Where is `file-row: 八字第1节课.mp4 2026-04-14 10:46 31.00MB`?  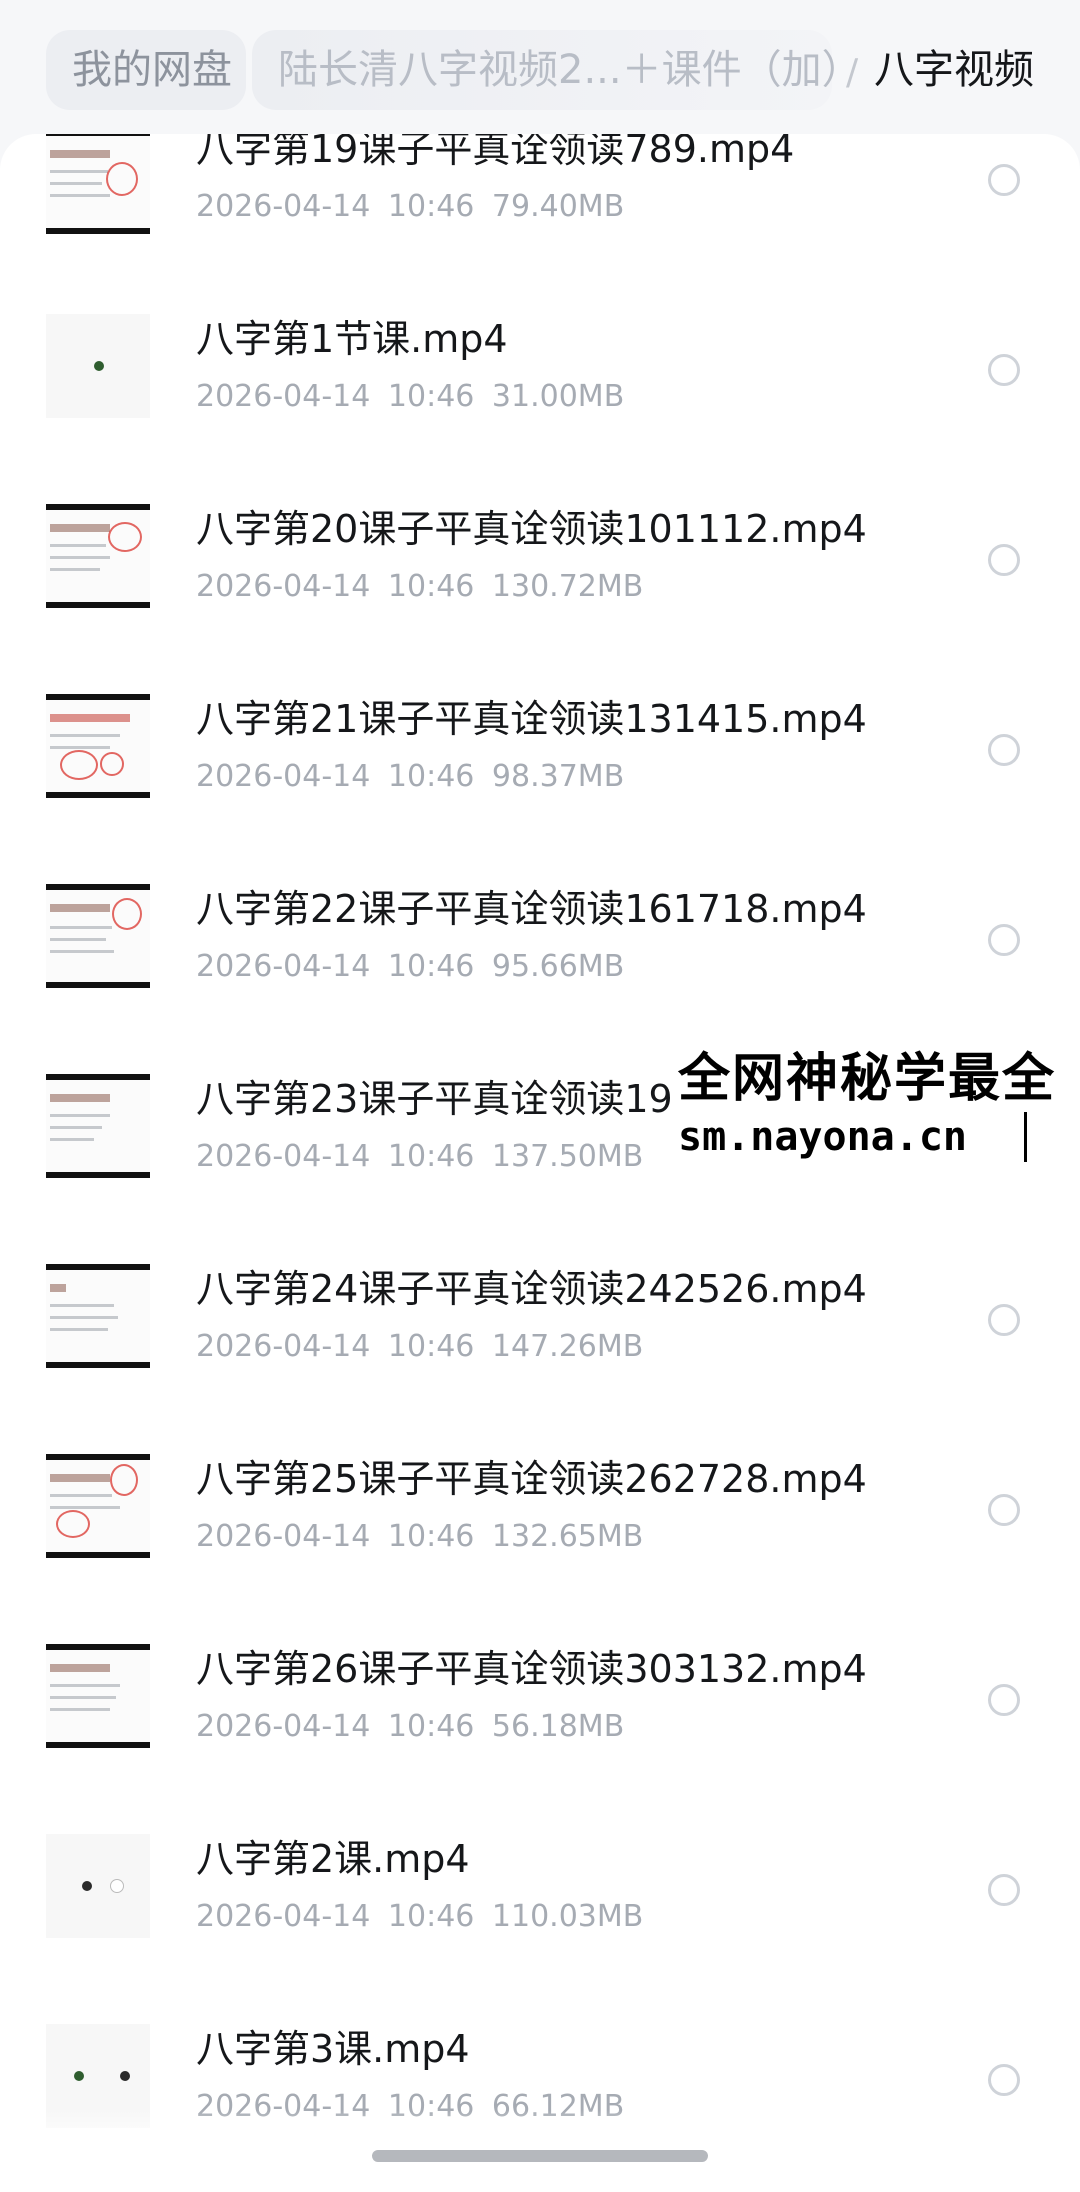
file-row: 八字第1节课.mp4 2026-04-14 10:46 31.00MB is located at coordinates (540, 365).